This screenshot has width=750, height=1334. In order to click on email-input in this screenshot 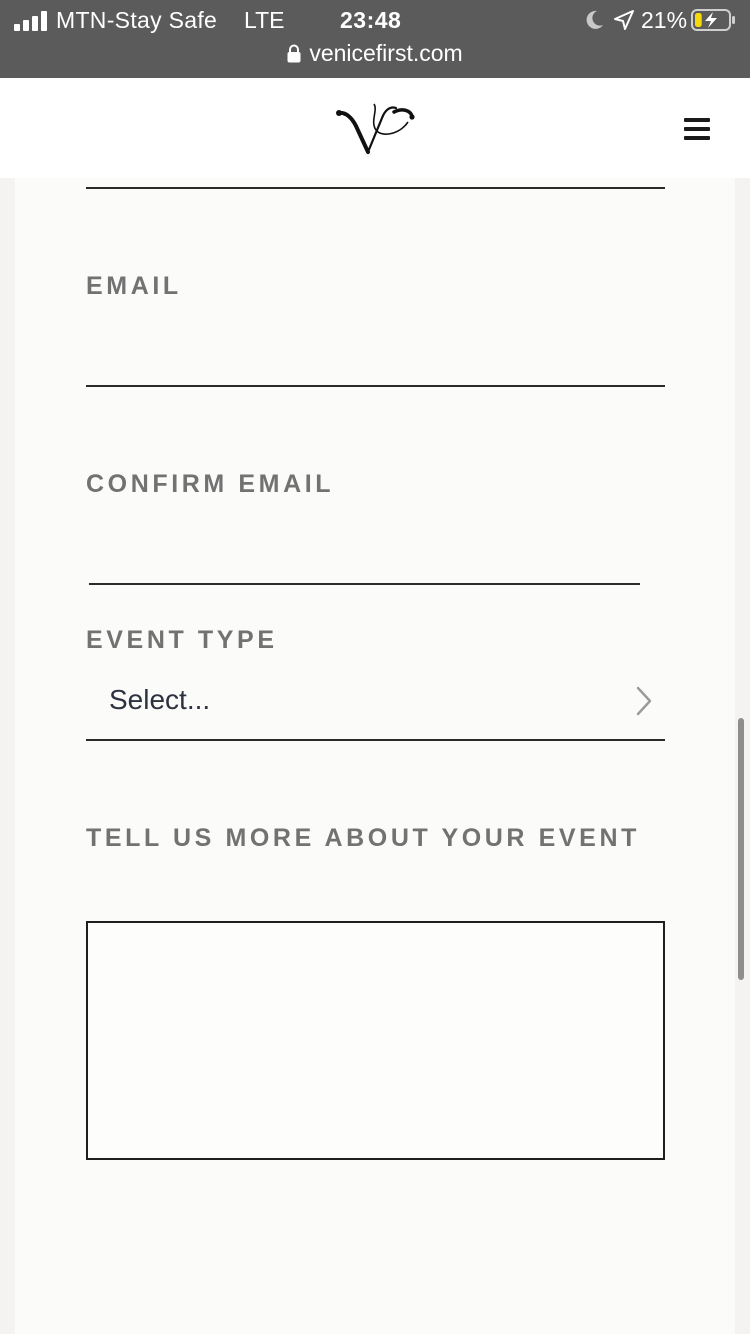, I will do `click(377, 361)`.